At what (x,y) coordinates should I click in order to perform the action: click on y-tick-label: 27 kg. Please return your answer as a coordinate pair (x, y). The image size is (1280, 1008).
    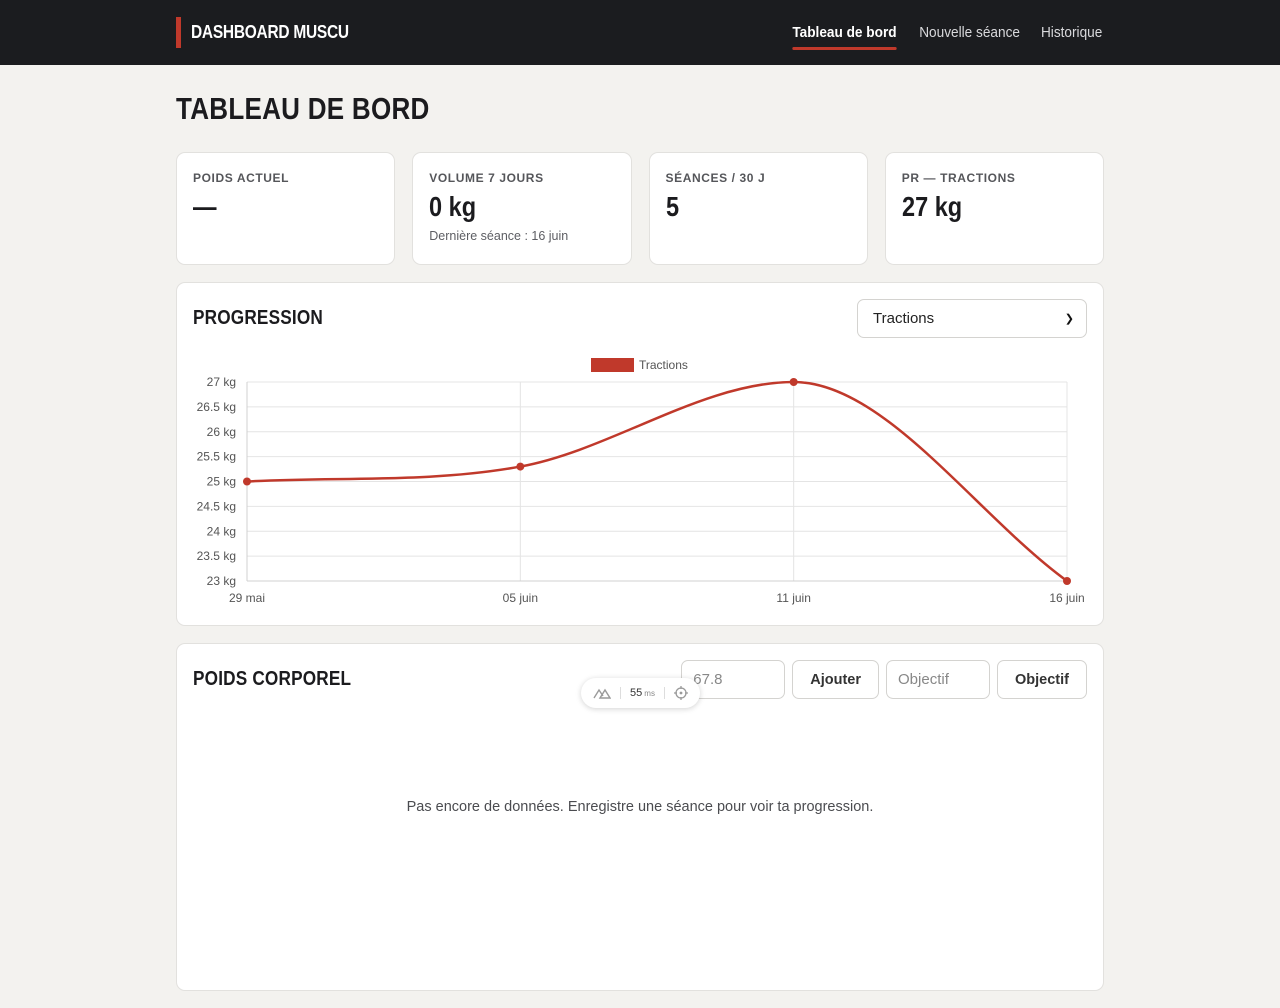
    Looking at the image, I should click on (221, 382).